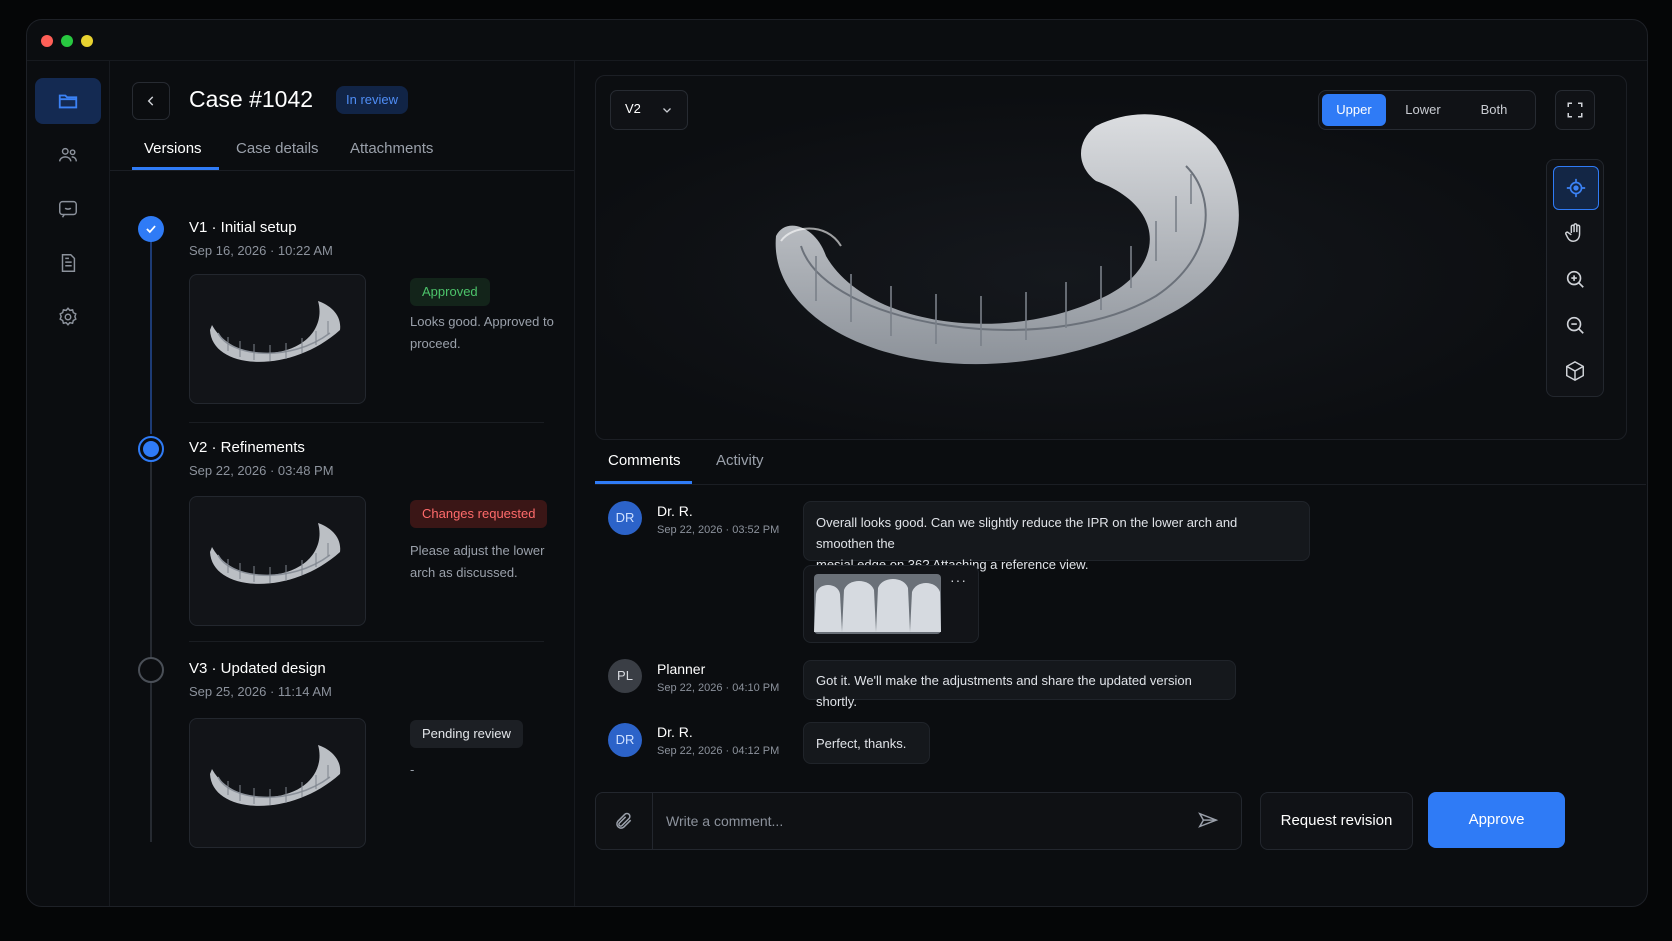 The width and height of the screenshot is (1672, 941). I want to click on chat-icon, so click(68, 209).